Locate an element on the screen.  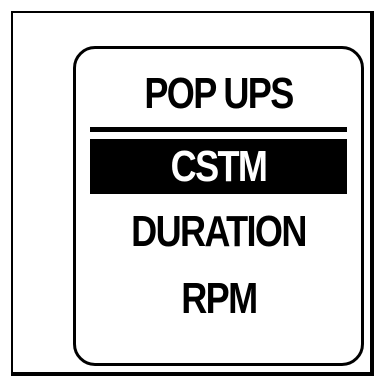
menu-item-duration: DURATION is located at coordinates (218, 231).